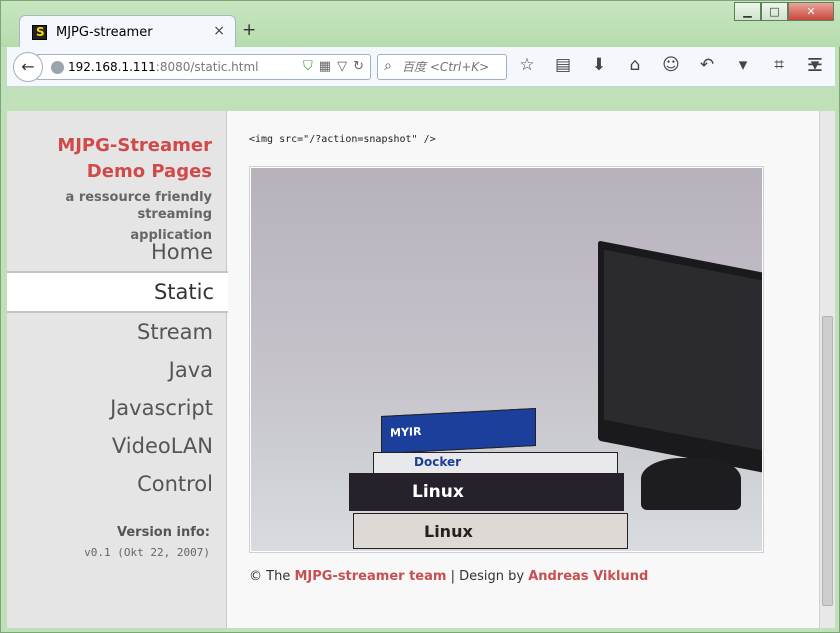 The image size is (840, 633). I want to click on nav-item-control: Control, so click(117, 484).